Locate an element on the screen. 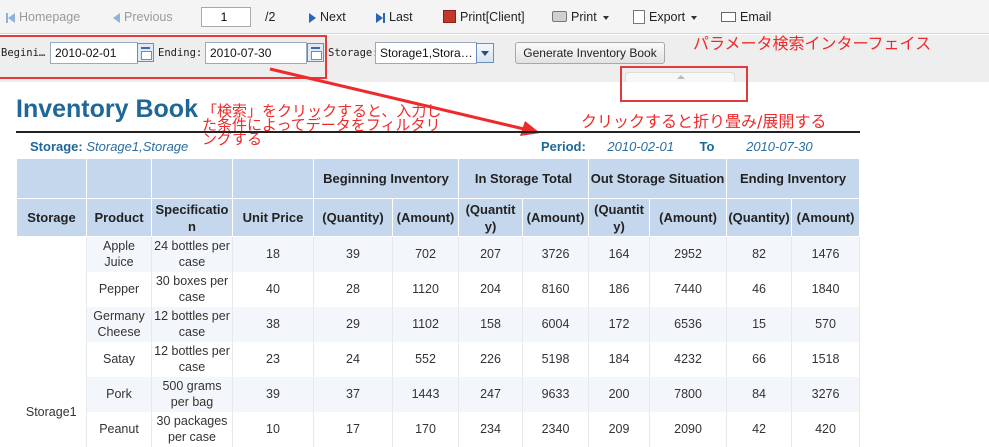 The width and height of the screenshot is (989, 447). cell-out-quantity: 184 is located at coordinates (619, 359).